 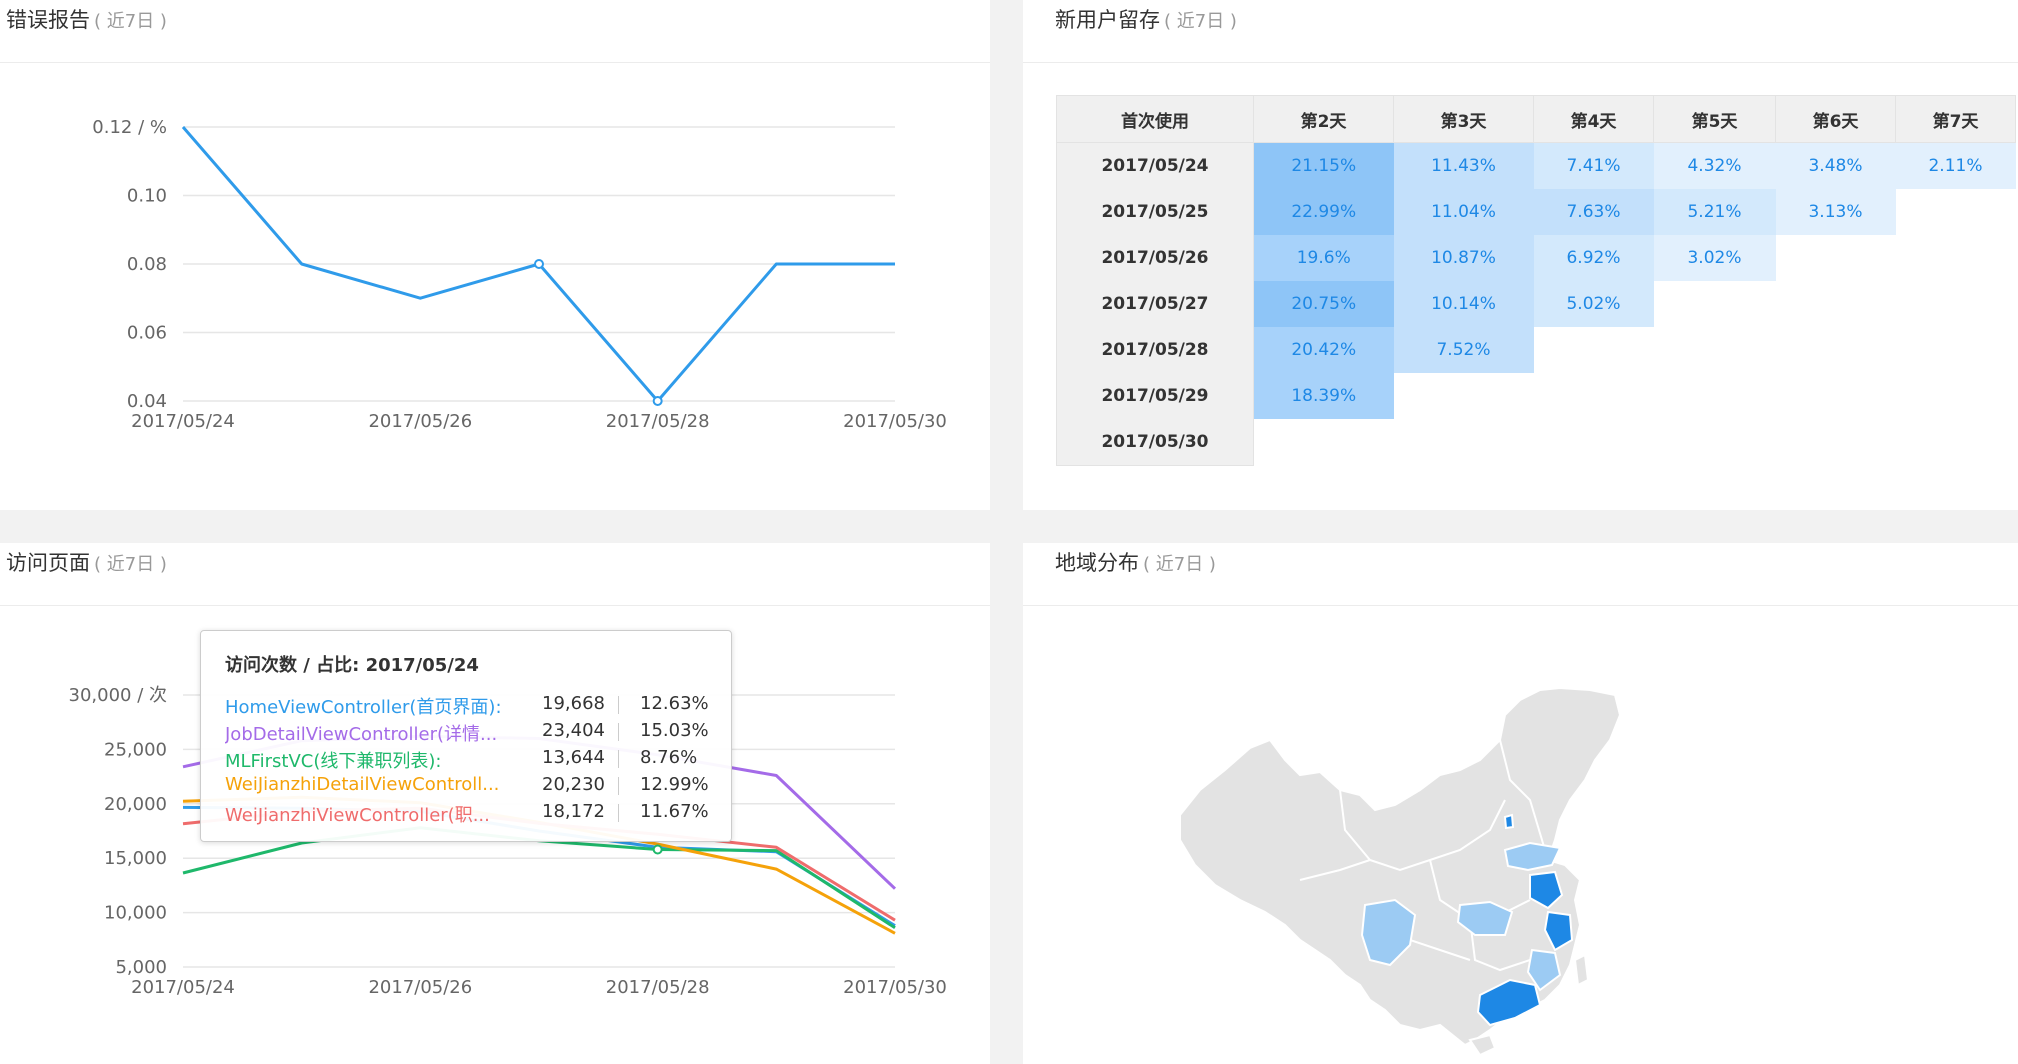 I want to click on tooltip-row-percent: 12.99%, so click(x=674, y=784).